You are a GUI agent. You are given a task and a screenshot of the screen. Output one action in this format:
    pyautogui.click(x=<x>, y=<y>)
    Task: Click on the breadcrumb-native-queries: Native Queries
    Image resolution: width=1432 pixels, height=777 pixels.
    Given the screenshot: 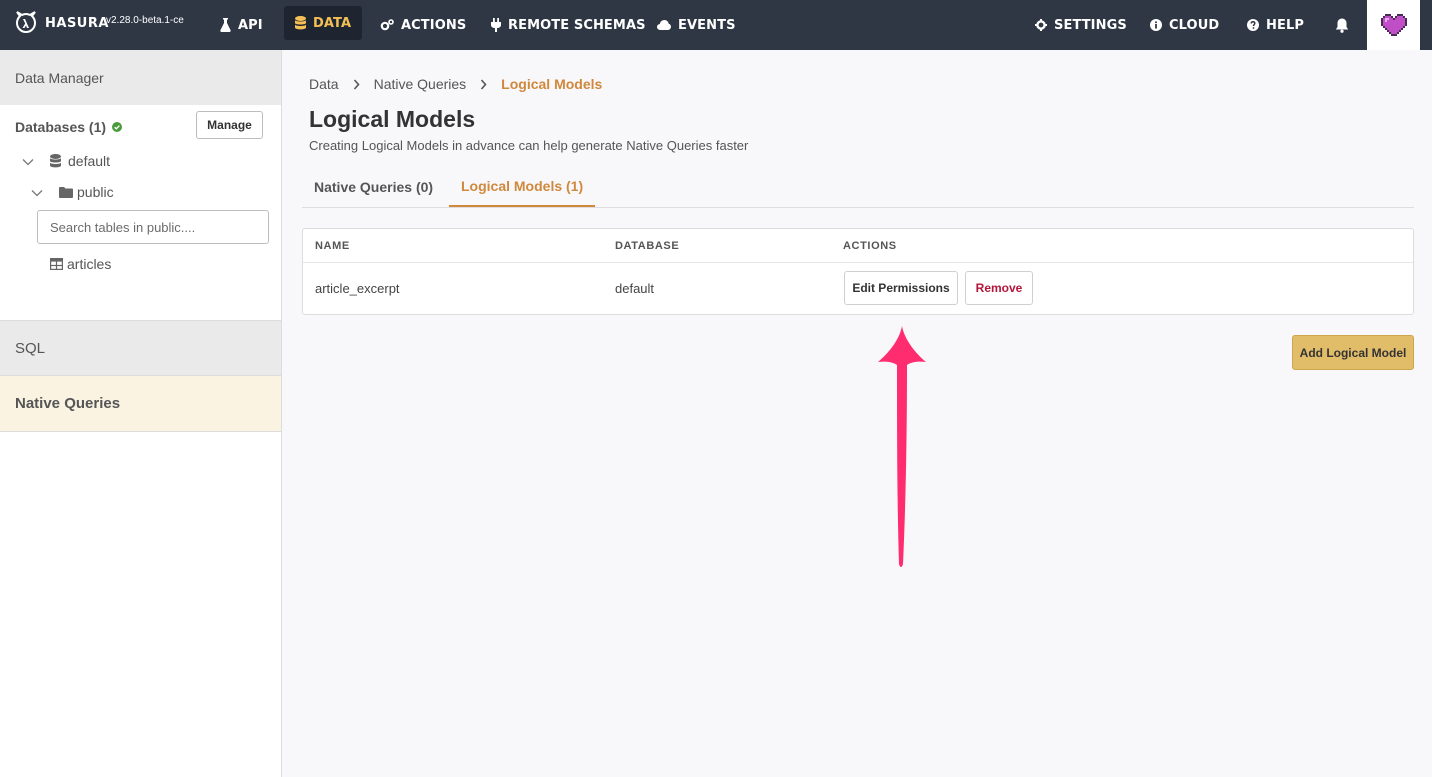 What is the action you would take?
    pyautogui.click(x=420, y=84)
    